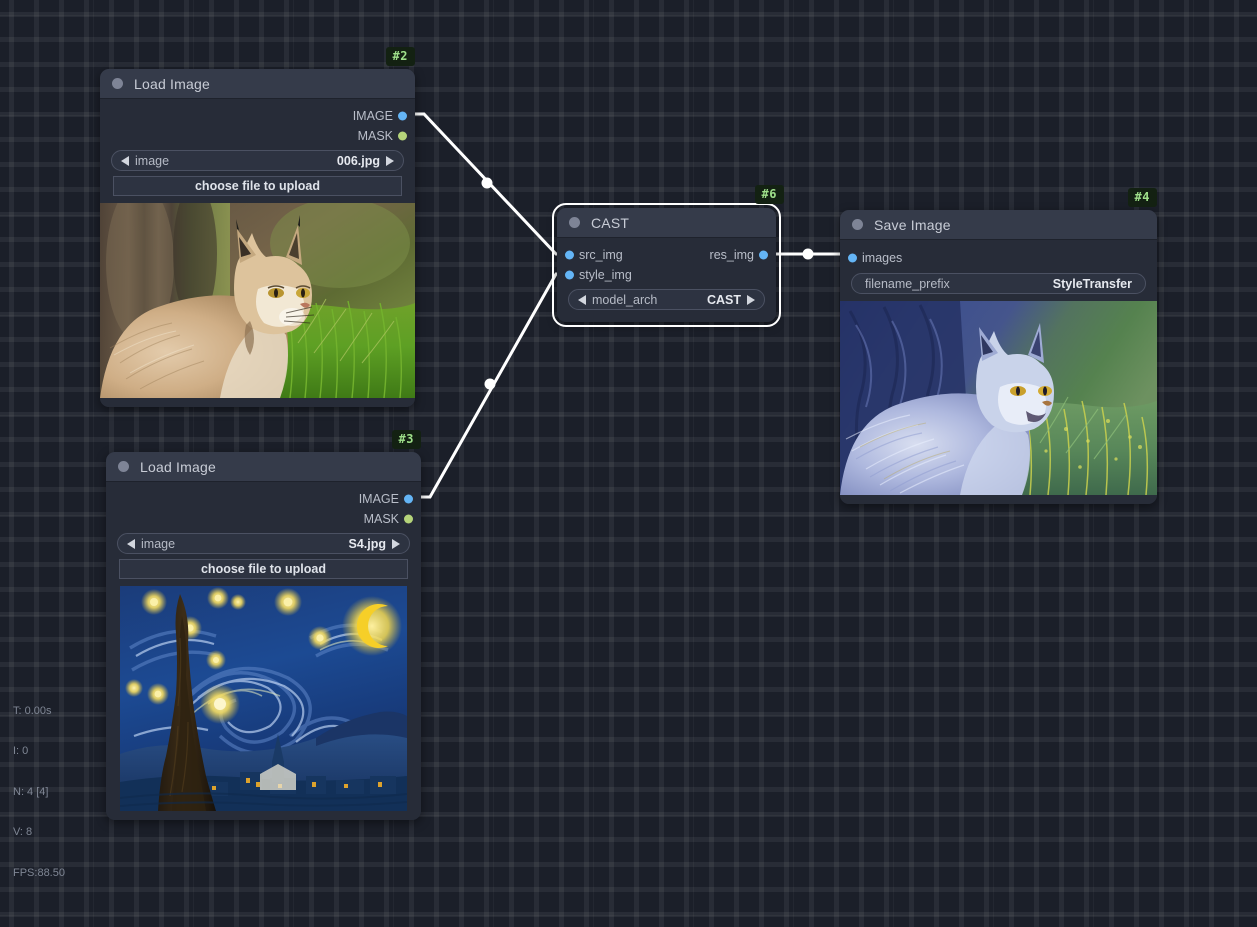 The height and width of the screenshot is (927, 1257). I want to click on node-title: Save Image, so click(912, 224).